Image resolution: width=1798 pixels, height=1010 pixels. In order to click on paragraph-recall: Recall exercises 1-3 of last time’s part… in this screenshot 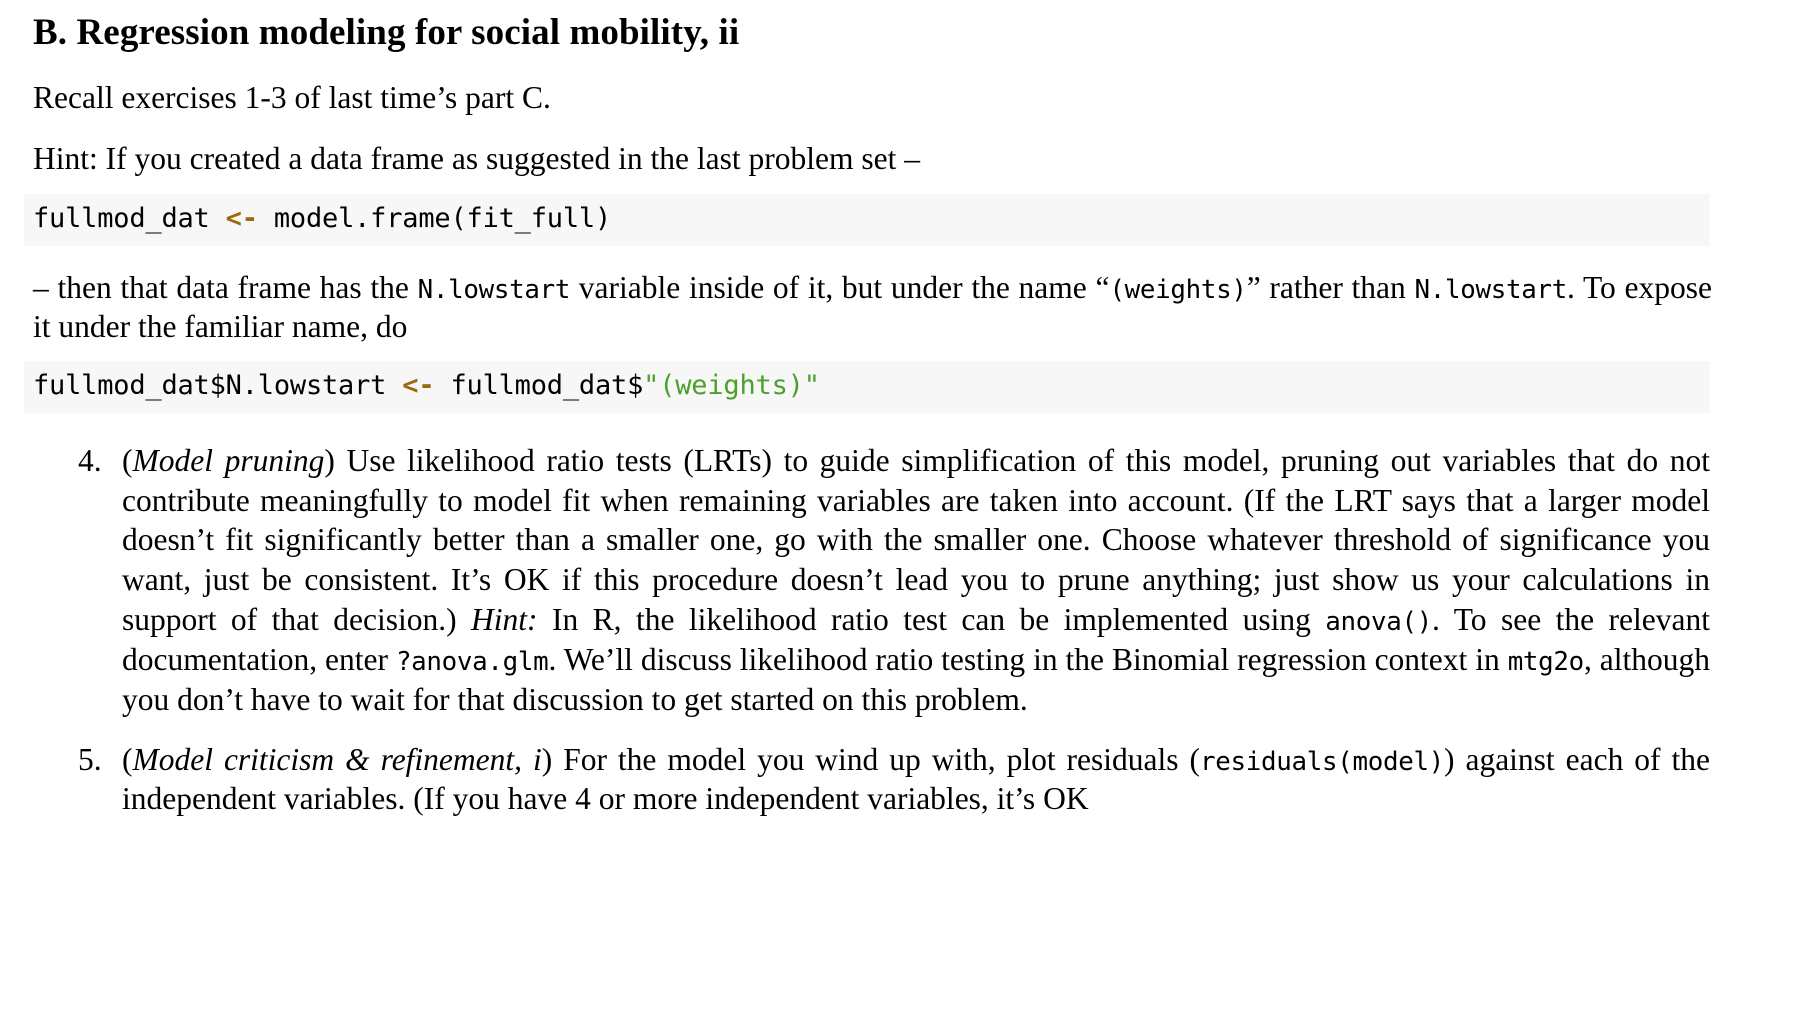, I will do `click(292, 97)`.